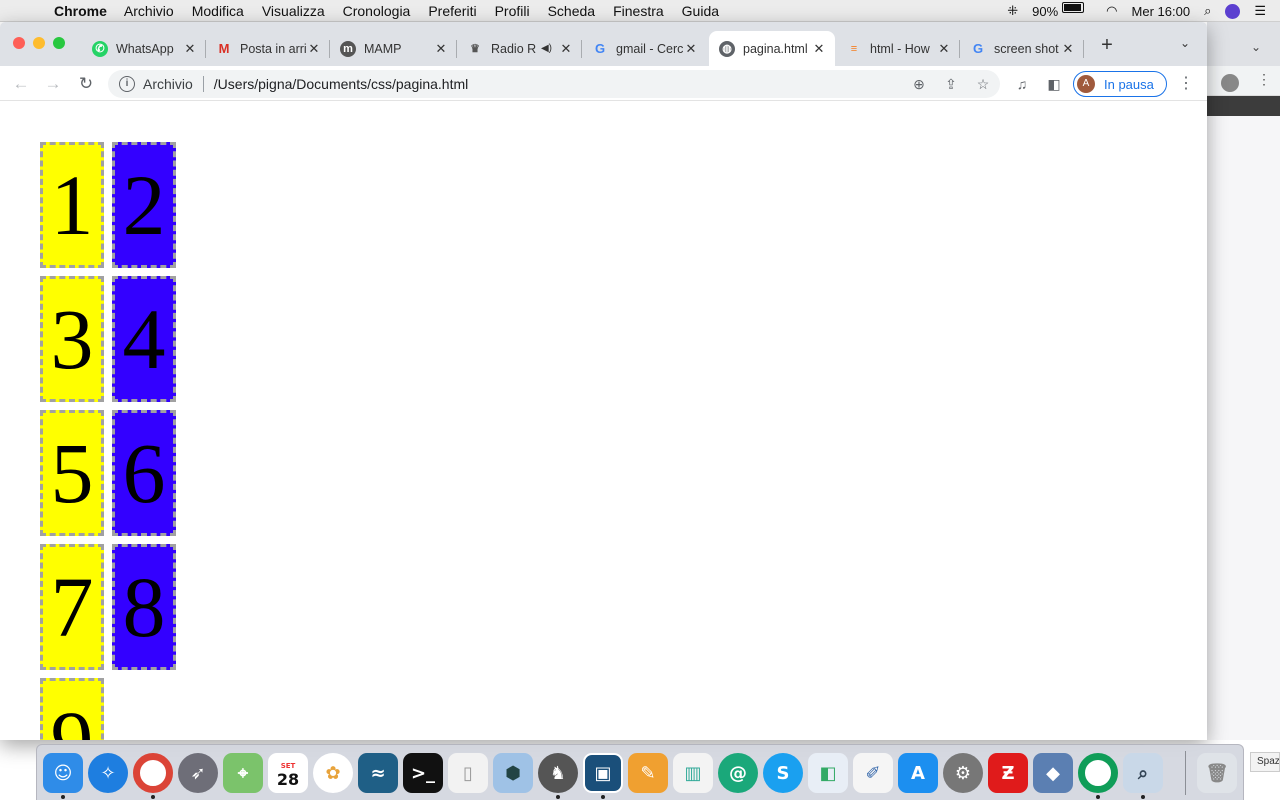 The width and height of the screenshot is (1280, 800). I want to click on launchpad-rocket-icon: ➶, so click(198, 773).